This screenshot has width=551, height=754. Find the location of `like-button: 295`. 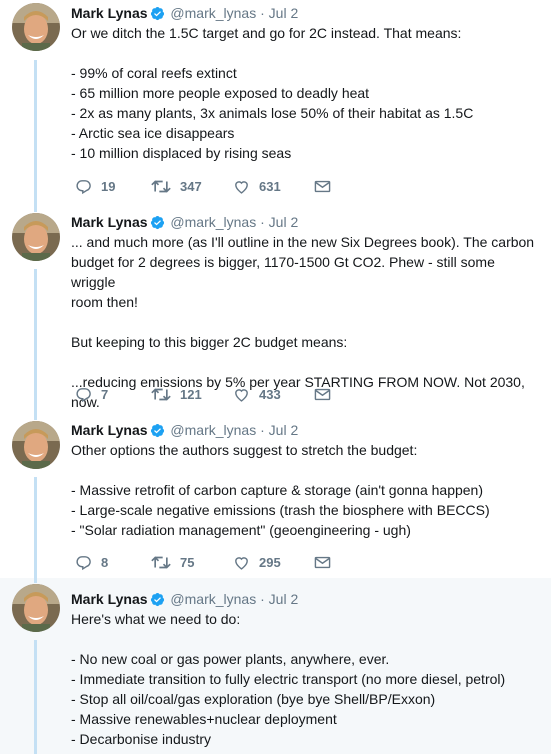

like-button: 295 is located at coordinates (257, 562).